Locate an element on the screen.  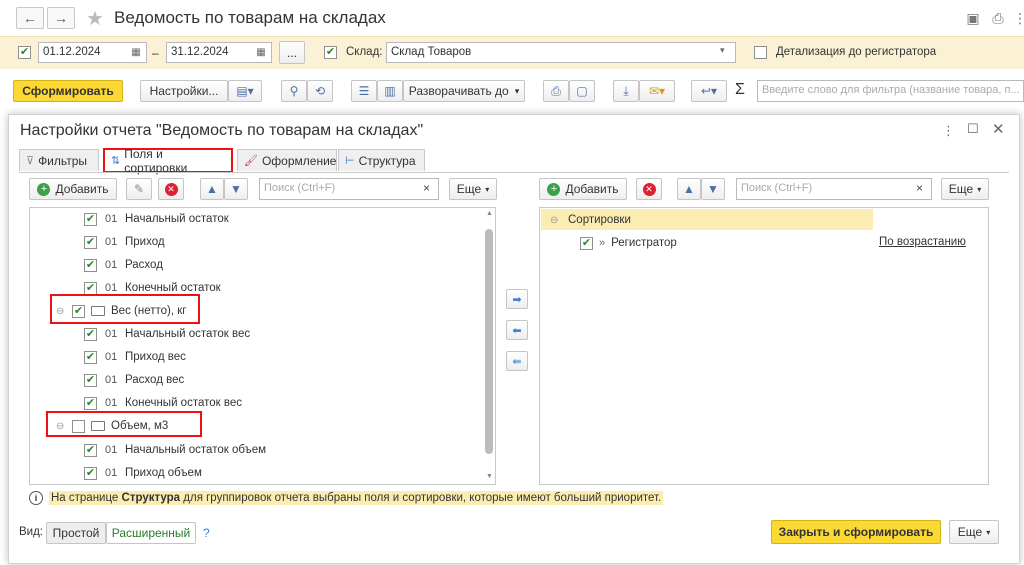
list-item: 01Приход объем is located at coordinates (143, 473).